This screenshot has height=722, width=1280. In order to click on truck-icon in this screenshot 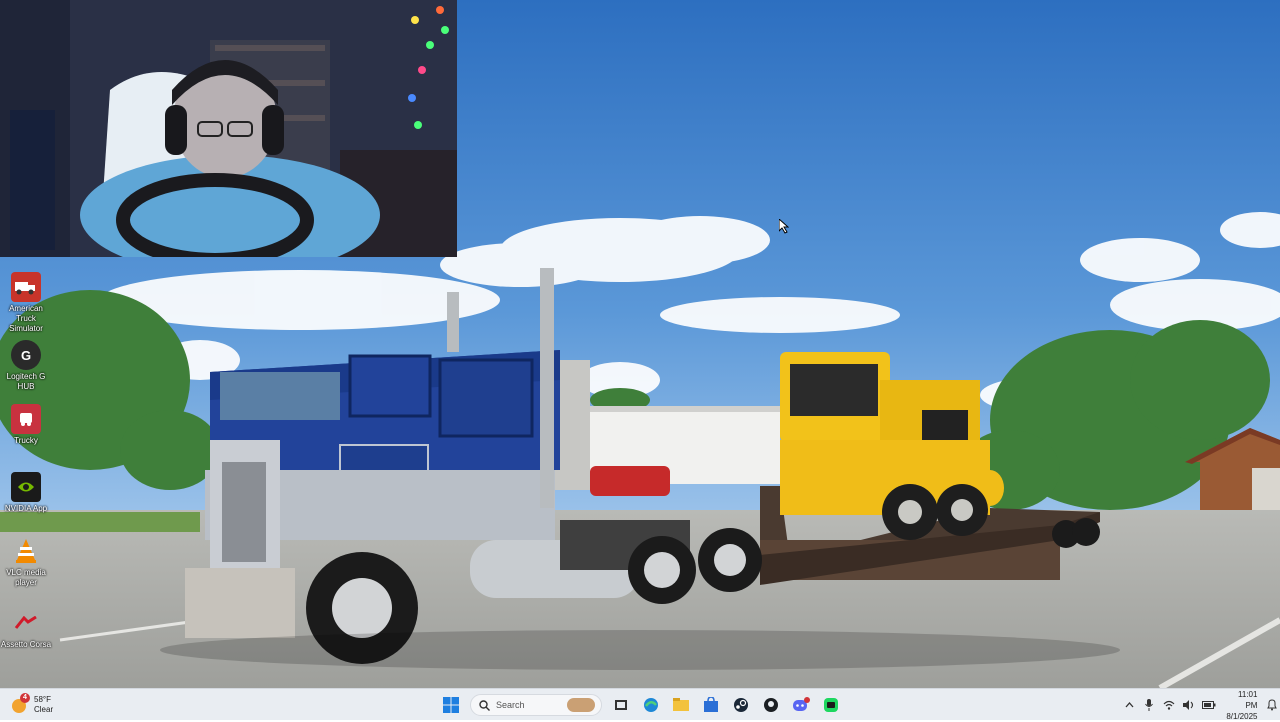, I will do `click(26, 287)`.